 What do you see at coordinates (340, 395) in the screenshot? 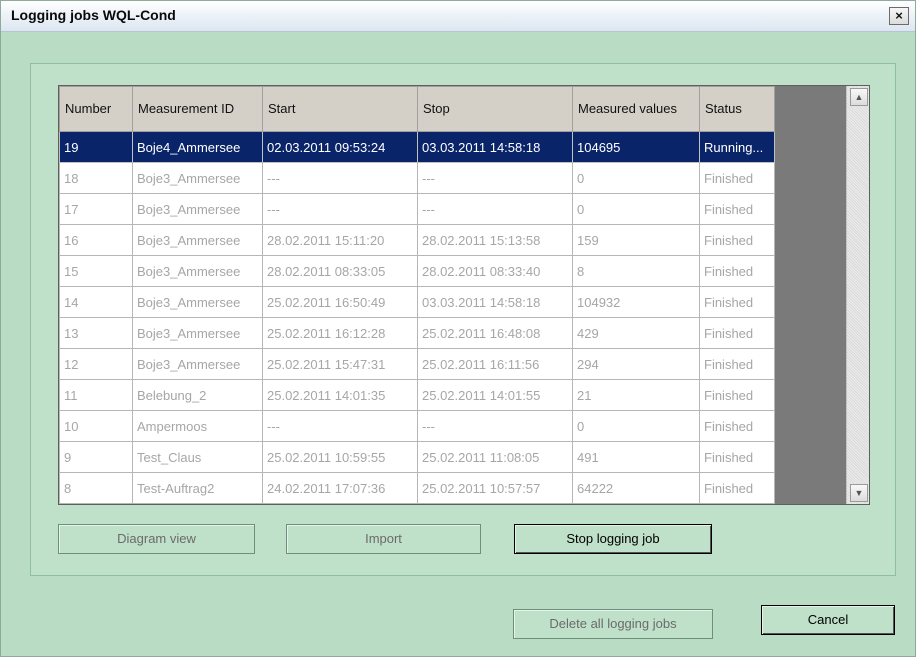
I see `table-cell: 25.02.2011 14:01:35` at bounding box center [340, 395].